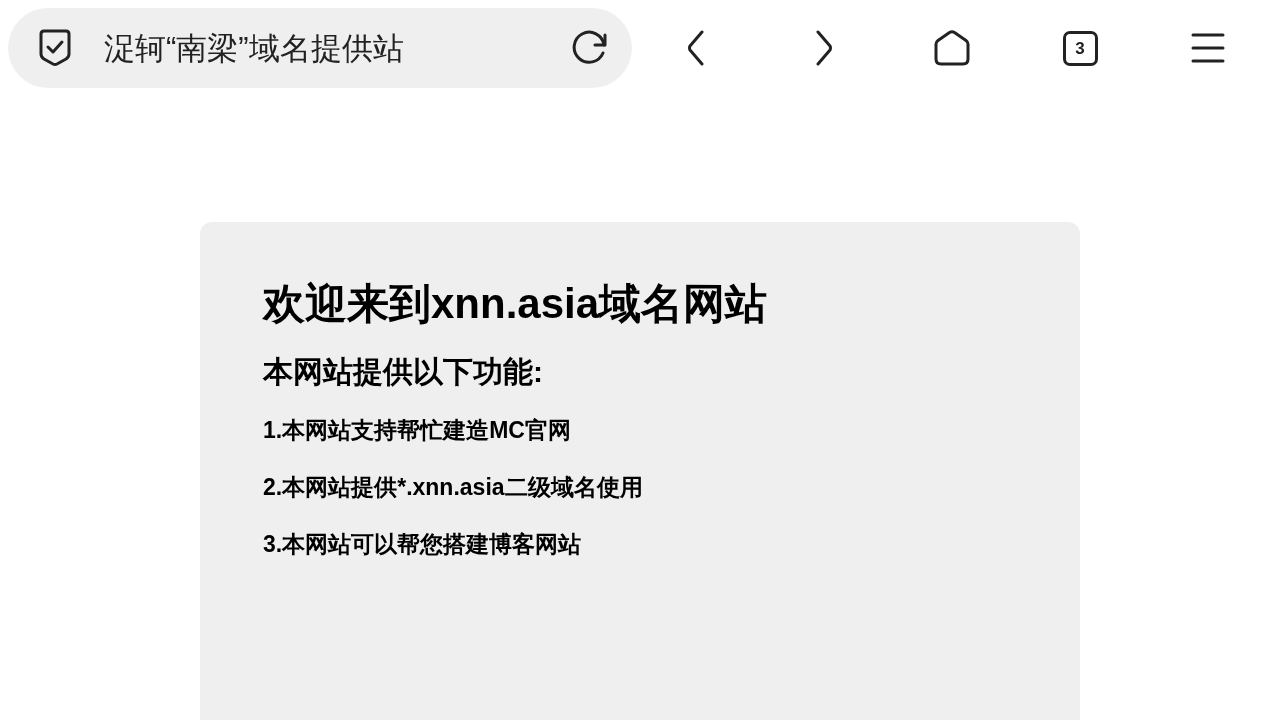  Describe the element at coordinates (952, 48) in the screenshot. I see `home-icon` at that location.